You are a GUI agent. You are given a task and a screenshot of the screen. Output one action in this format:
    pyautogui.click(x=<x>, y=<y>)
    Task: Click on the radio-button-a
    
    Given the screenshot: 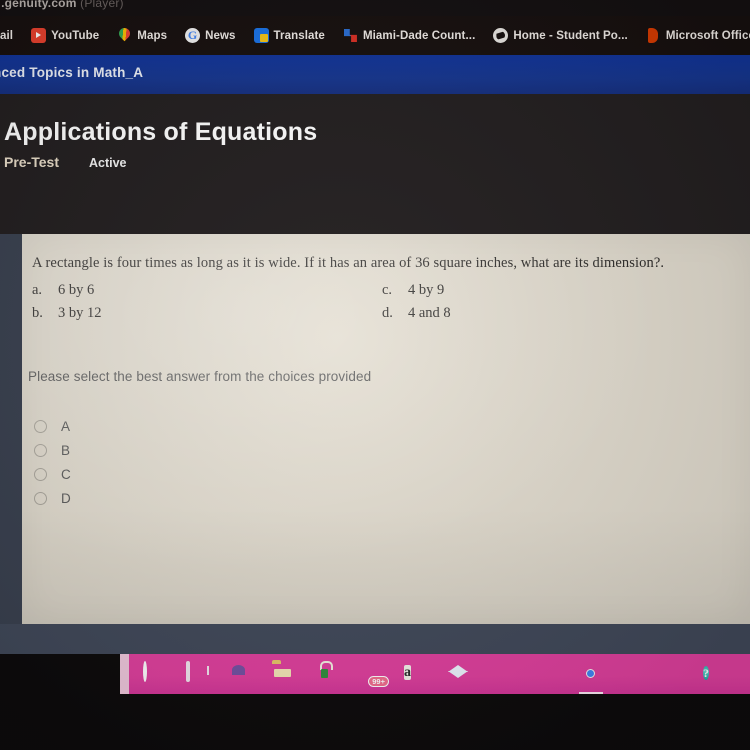 What is the action you would take?
    pyautogui.click(x=40, y=426)
    